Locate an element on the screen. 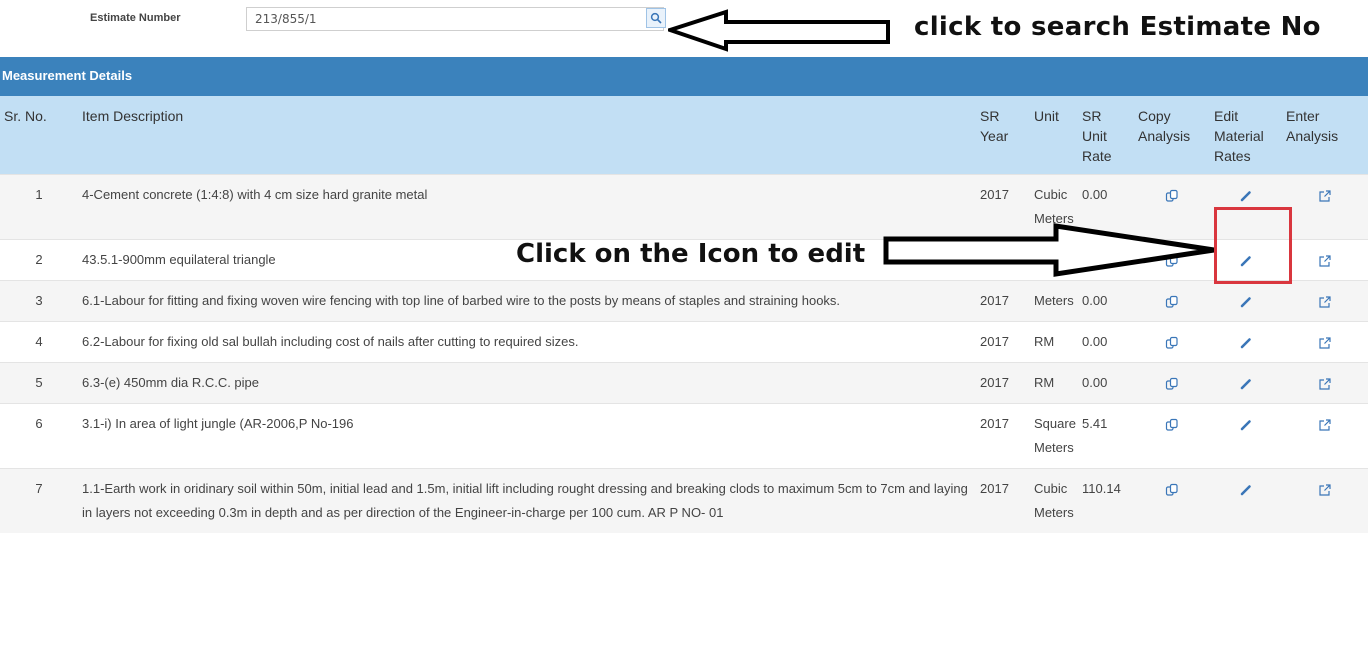 The width and height of the screenshot is (1368, 666). sr-no-cell: 1 is located at coordinates (39, 207).